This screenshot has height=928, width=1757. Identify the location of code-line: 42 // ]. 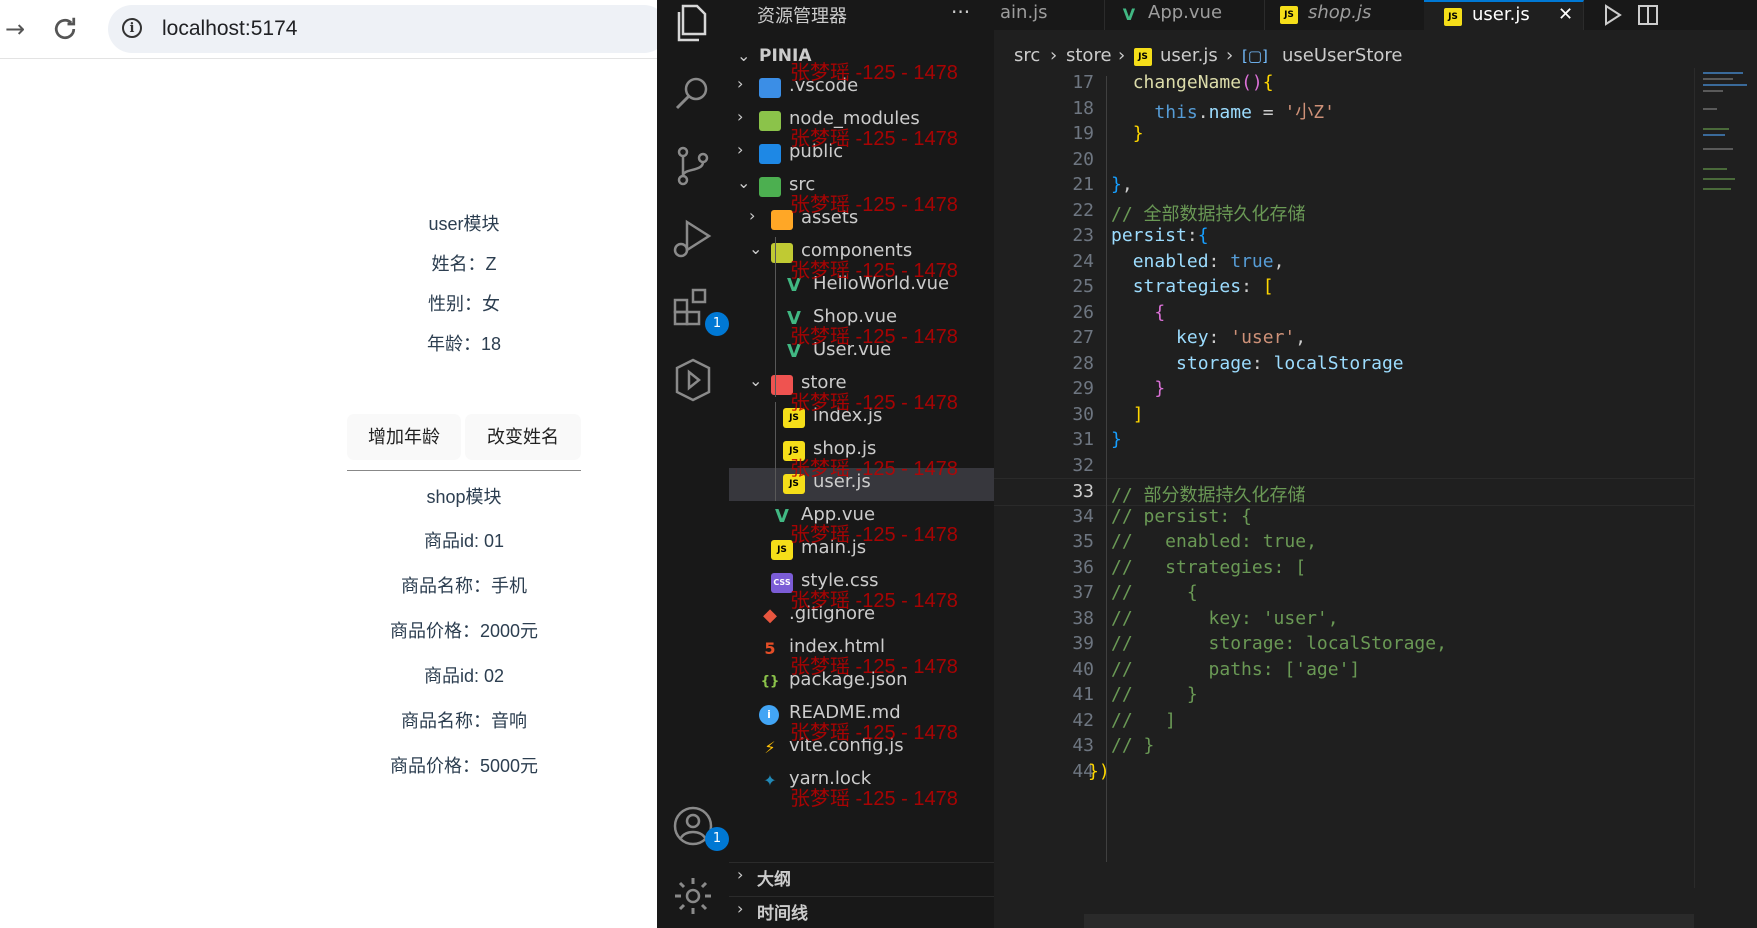
(1344, 721).